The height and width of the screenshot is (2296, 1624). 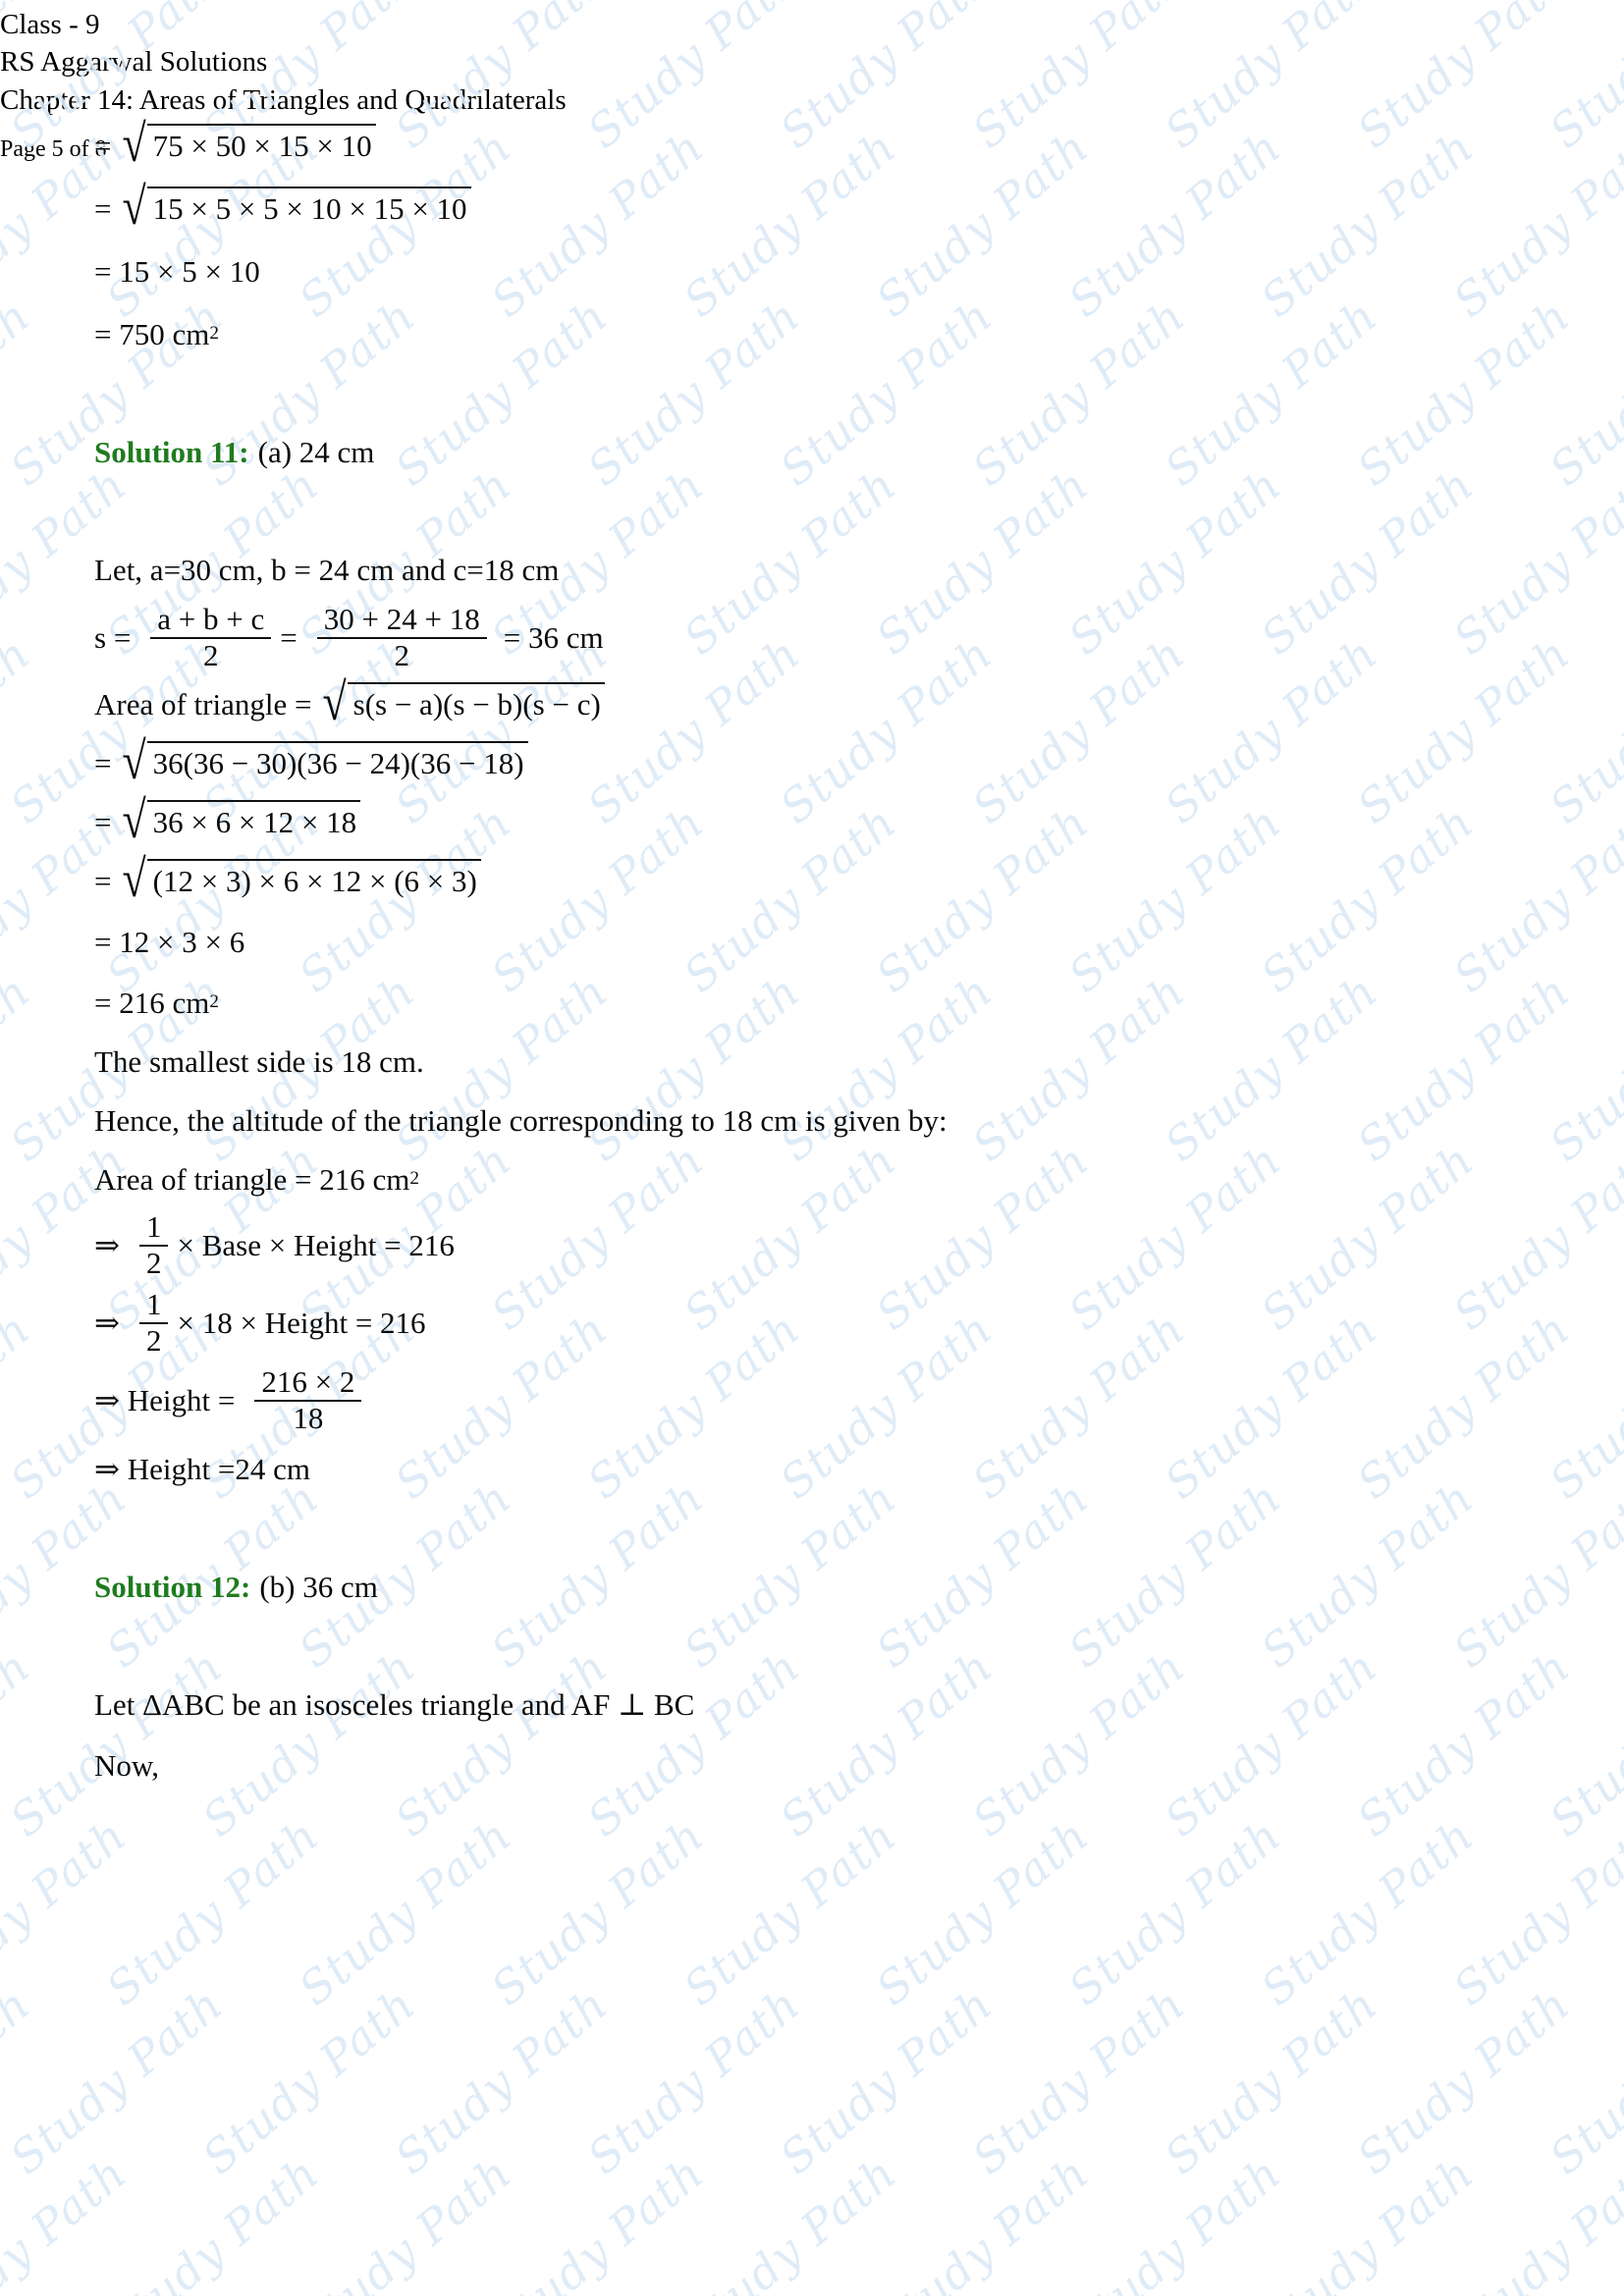 What do you see at coordinates (308, 209) in the screenshot?
I see `radicand: 15 × 5 × 5 × 10 × 15 × 10` at bounding box center [308, 209].